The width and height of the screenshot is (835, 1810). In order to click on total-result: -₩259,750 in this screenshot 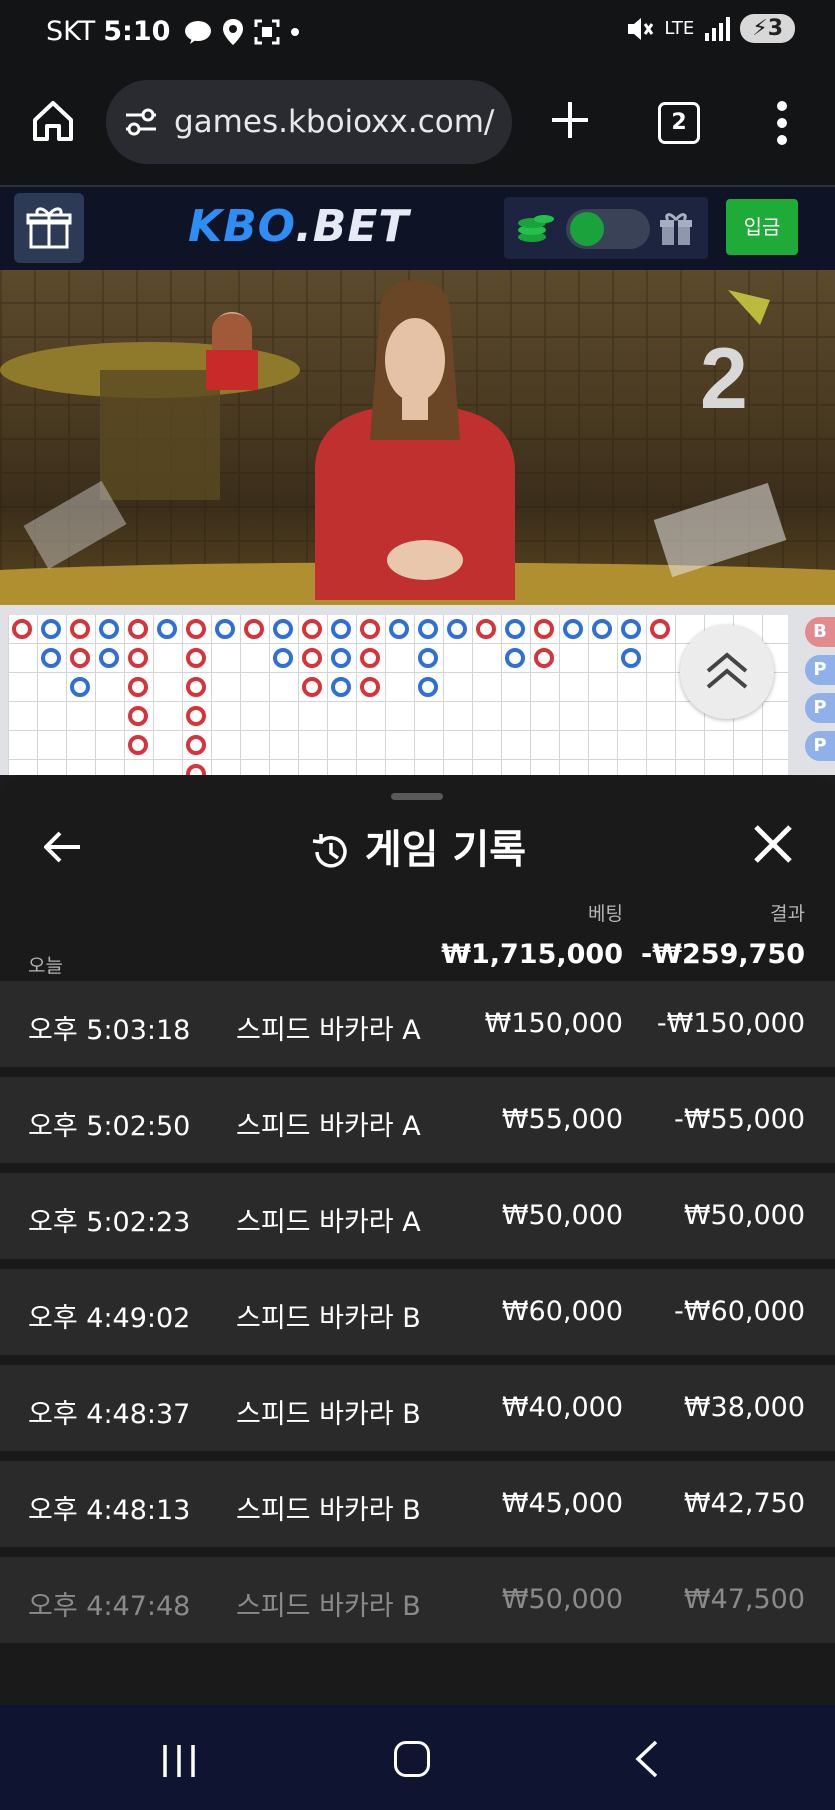, I will do `click(723, 954)`.